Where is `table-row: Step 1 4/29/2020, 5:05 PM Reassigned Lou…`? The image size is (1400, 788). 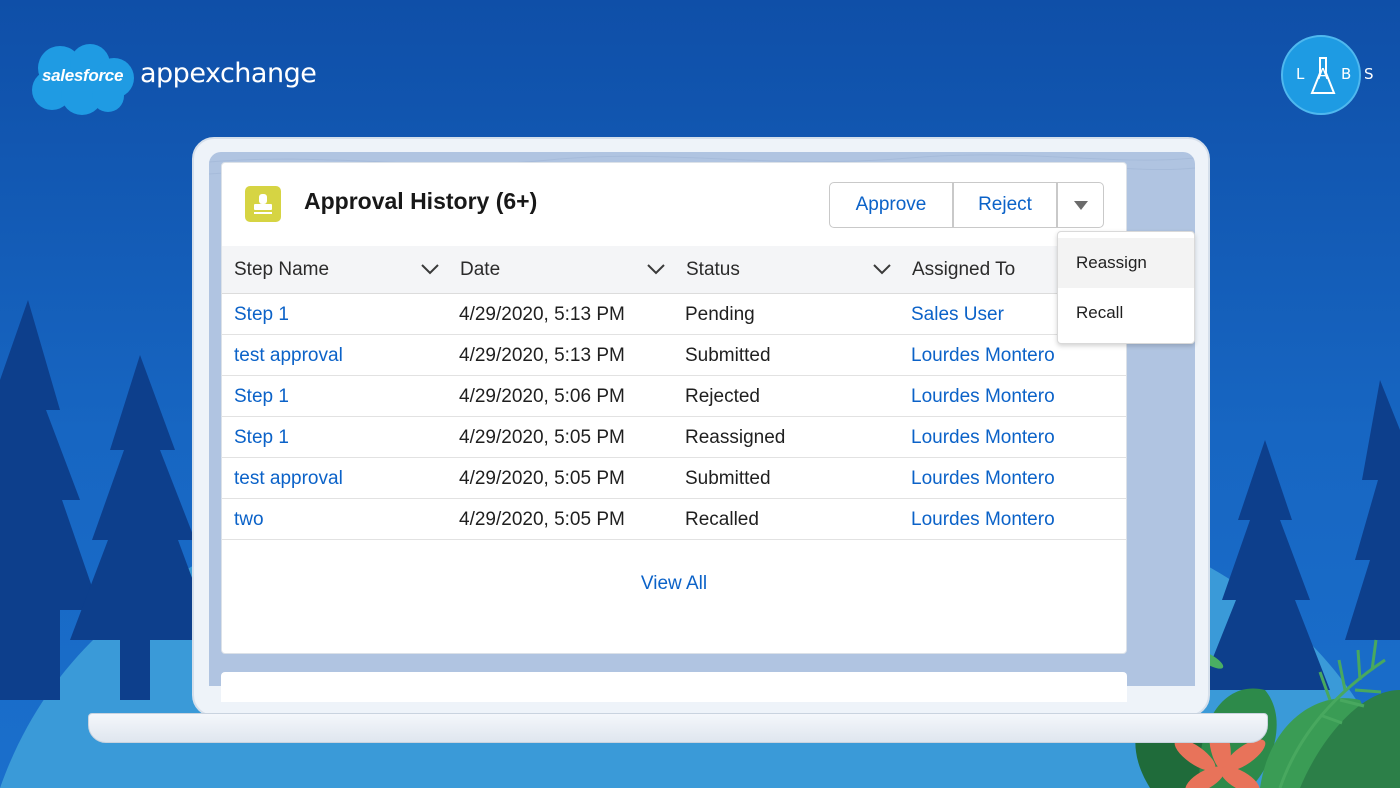
table-row: Step 1 4/29/2020, 5:05 PM Reassigned Lou… is located at coordinates (674, 437).